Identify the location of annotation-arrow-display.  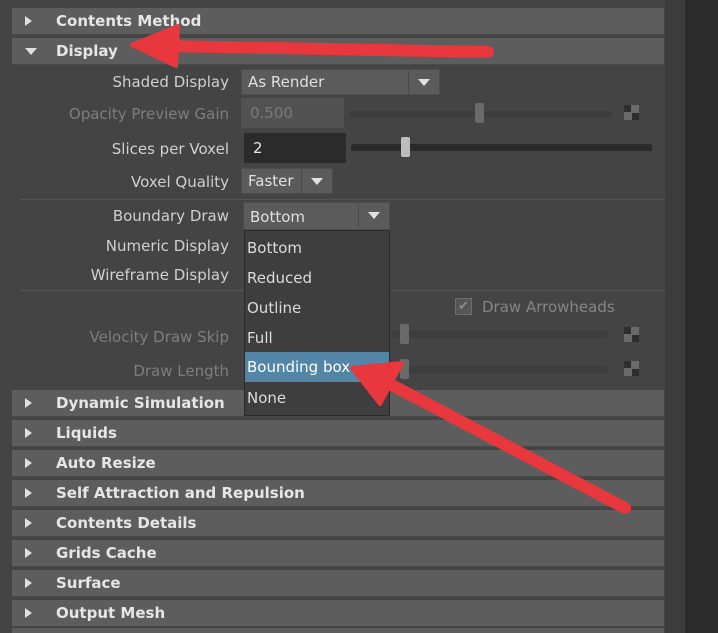
(312, 46).